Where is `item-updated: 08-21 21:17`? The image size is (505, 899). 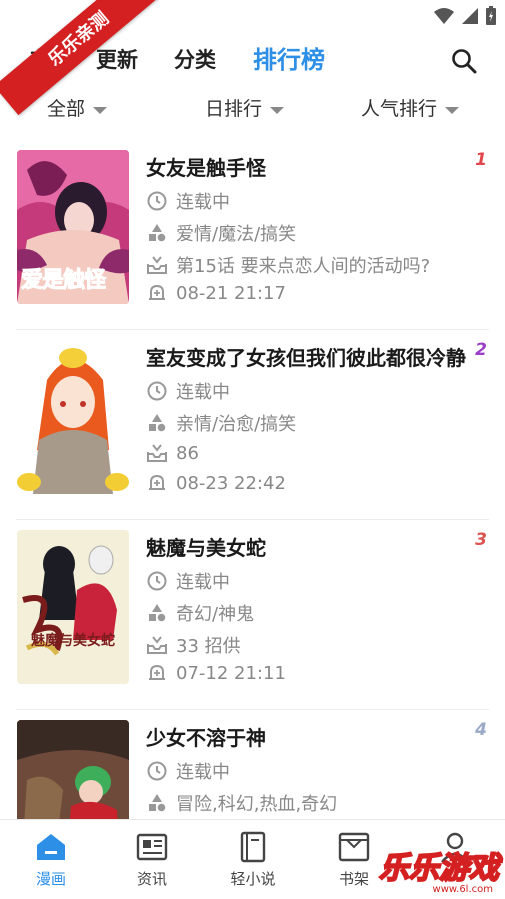
item-updated: 08-21 21:17 is located at coordinates (216, 293).